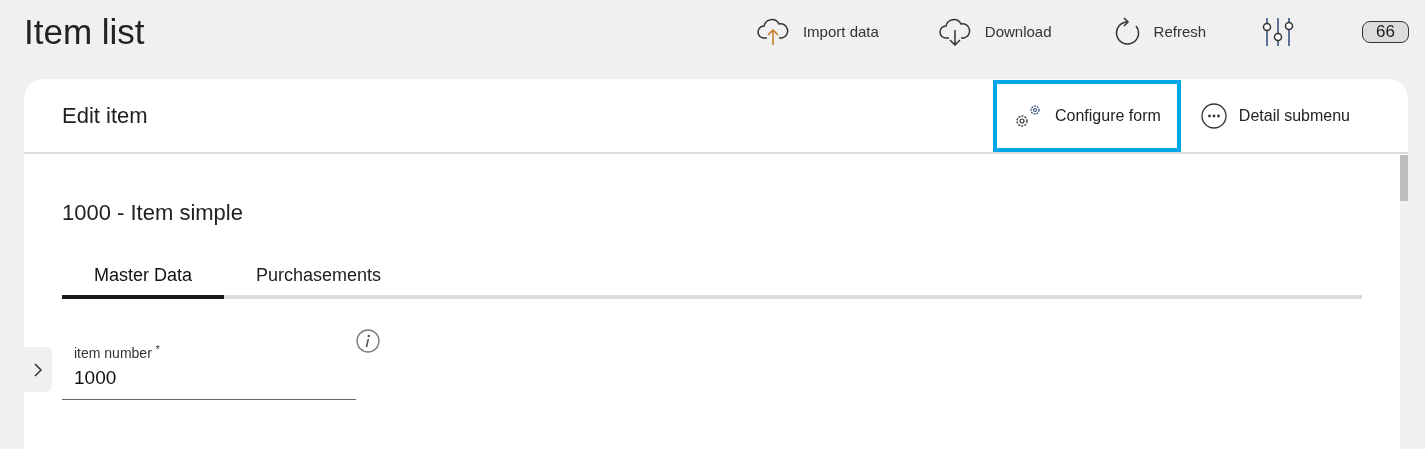 Image resolution: width=1425 pixels, height=449 pixels. What do you see at coordinates (153, 213) in the screenshot?
I see `record-title: 1000 - Item simple` at bounding box center [153, 213].